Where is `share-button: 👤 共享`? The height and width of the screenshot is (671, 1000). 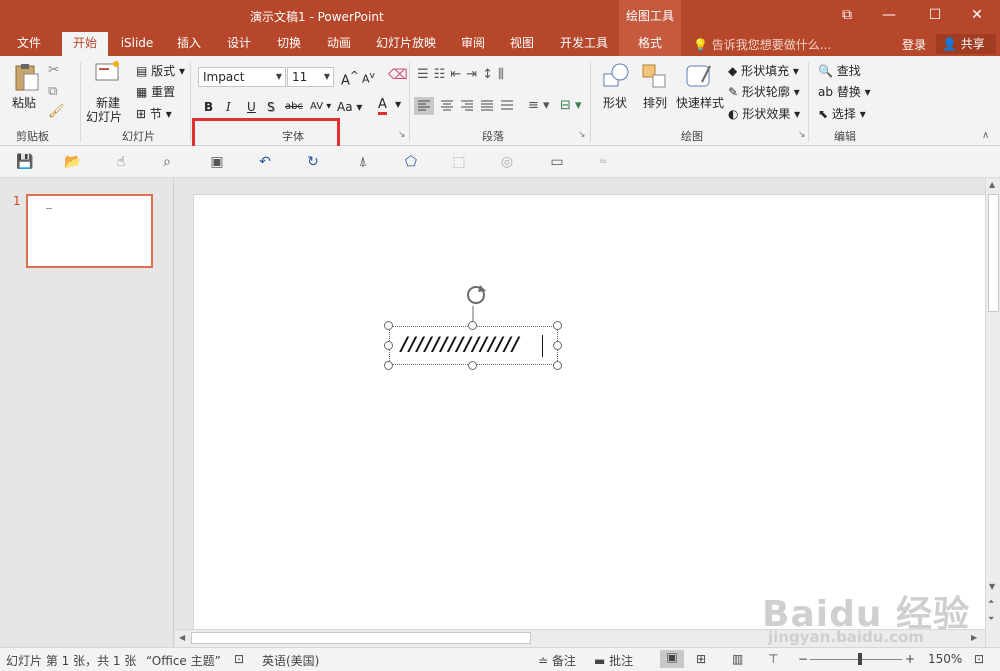 share-button: 👤 共享 is located at coordinates (966, 44).